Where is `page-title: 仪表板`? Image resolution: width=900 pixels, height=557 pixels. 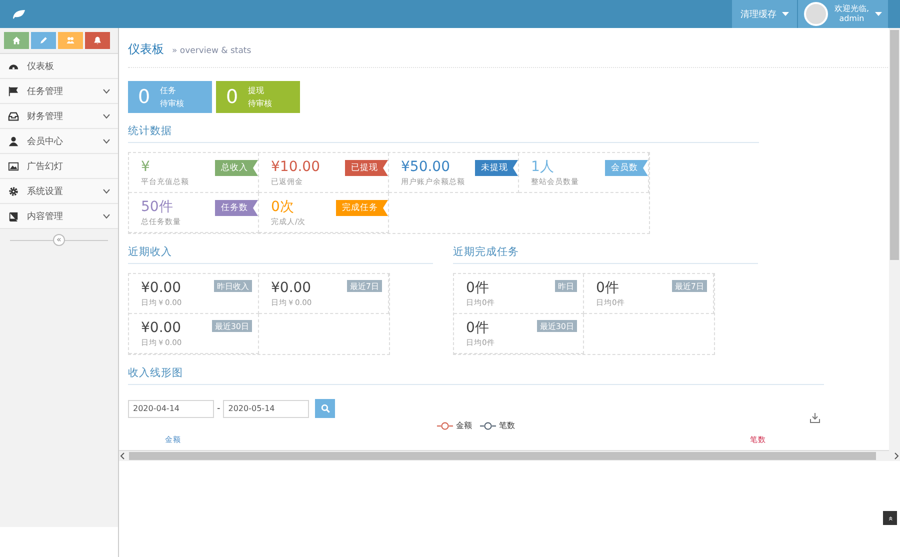
page-title: 仪表板 is located at coordinates (146, 49).